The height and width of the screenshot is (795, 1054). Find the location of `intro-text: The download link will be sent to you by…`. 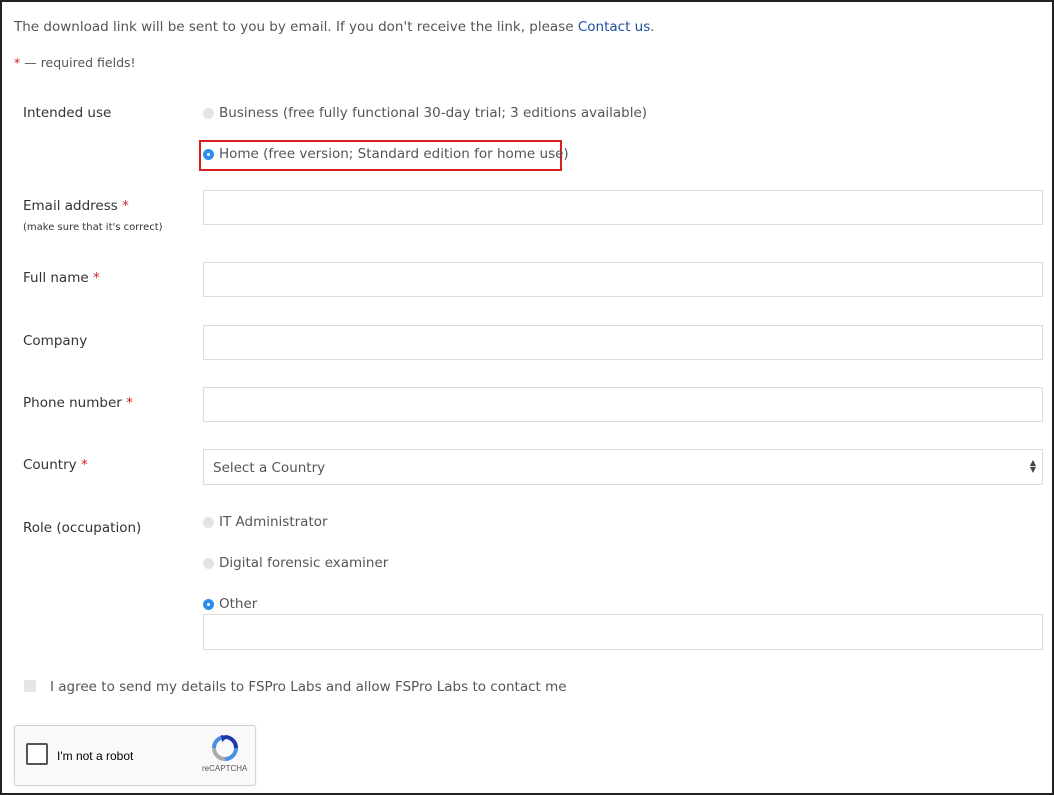

intro-text: The download link will be sent to you by… is located at coordinates (334, 27).